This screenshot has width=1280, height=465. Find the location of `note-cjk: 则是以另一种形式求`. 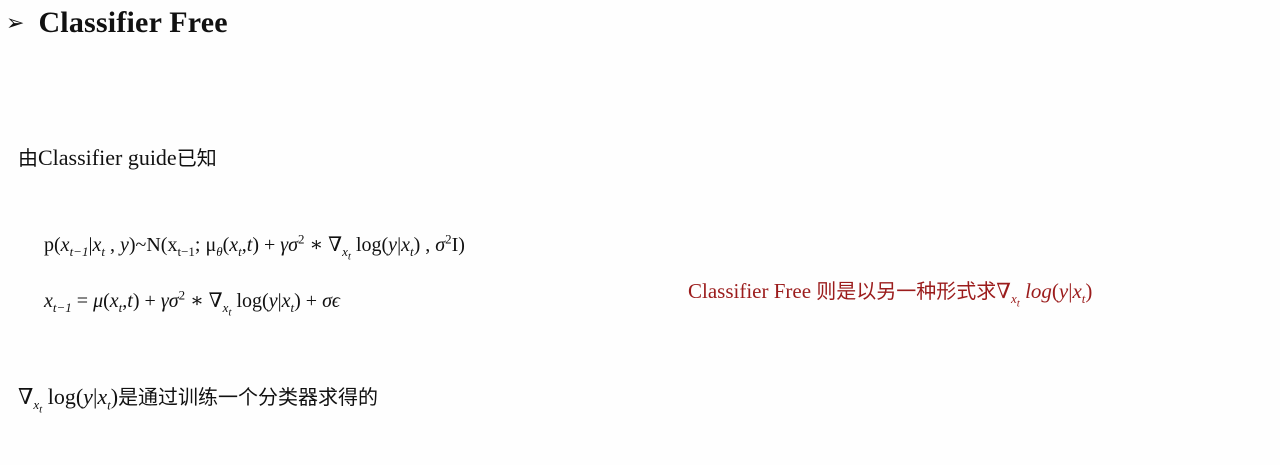

note-cjk: 则是以另一种形式求 is located at coordinates (906, 291).